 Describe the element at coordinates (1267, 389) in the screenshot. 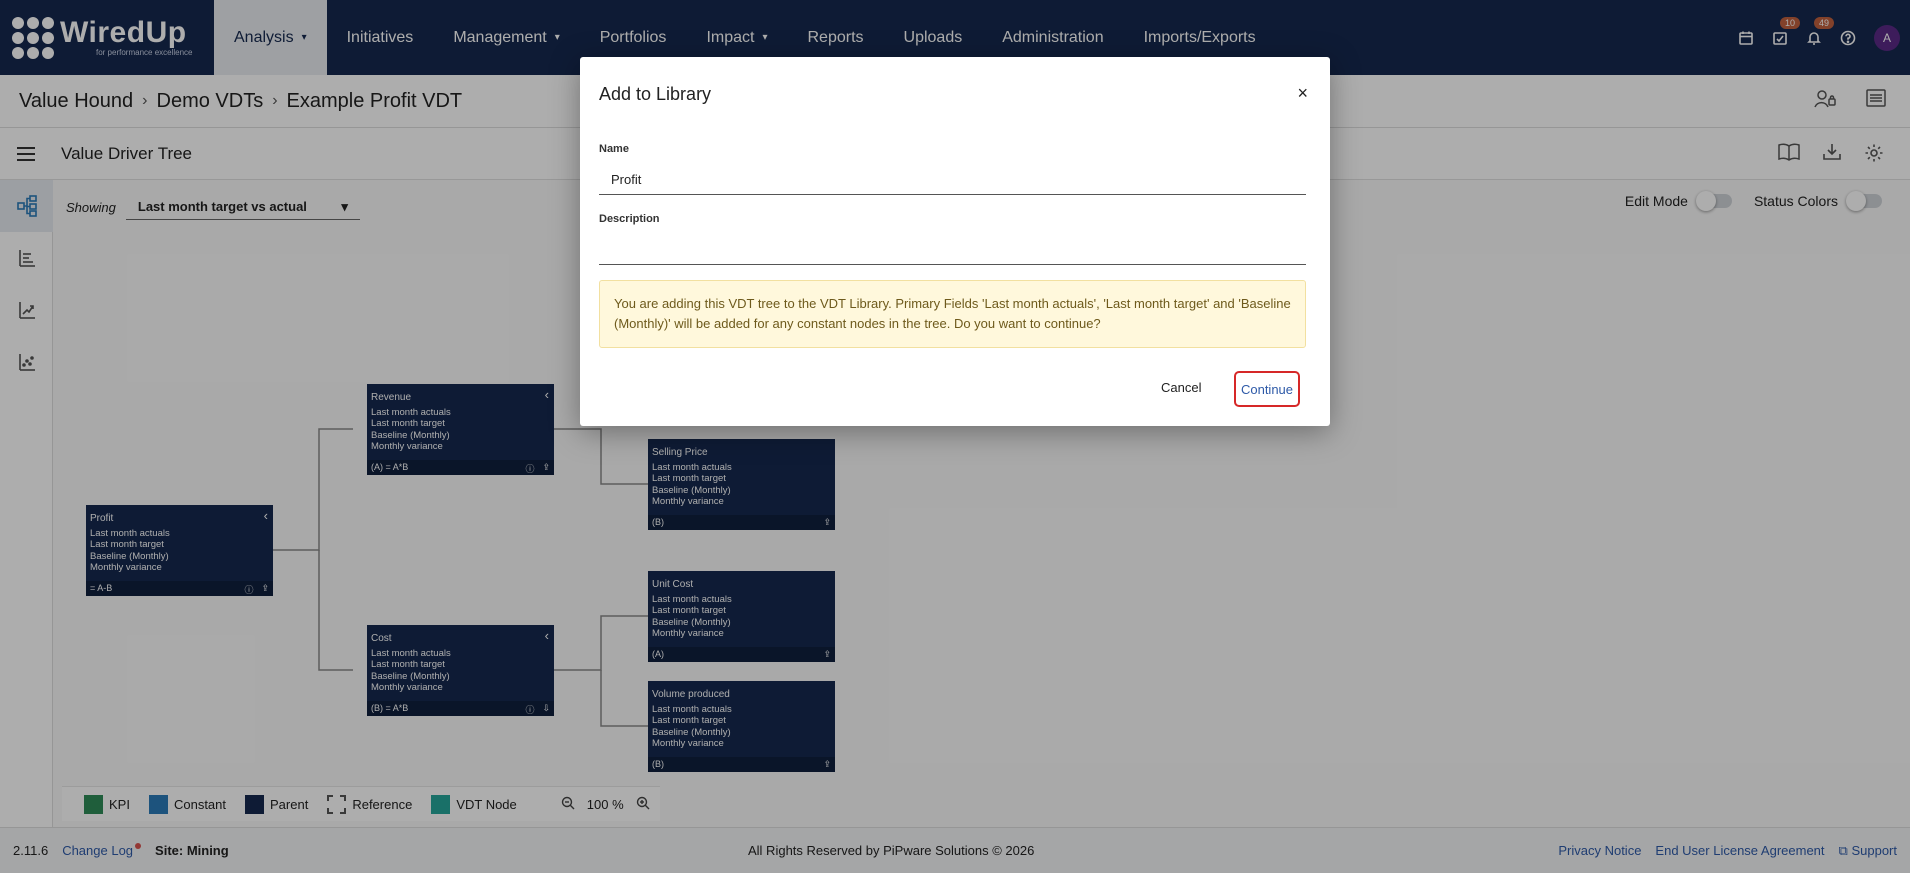

I see `continue-button: Continue` at that location.